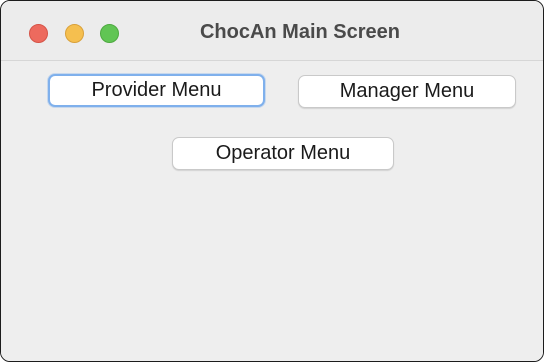 Image resolution: width=544 pixels, height=362 pixels. I want to click on operator-menu-button: Operator Menu, so click(283, 153).